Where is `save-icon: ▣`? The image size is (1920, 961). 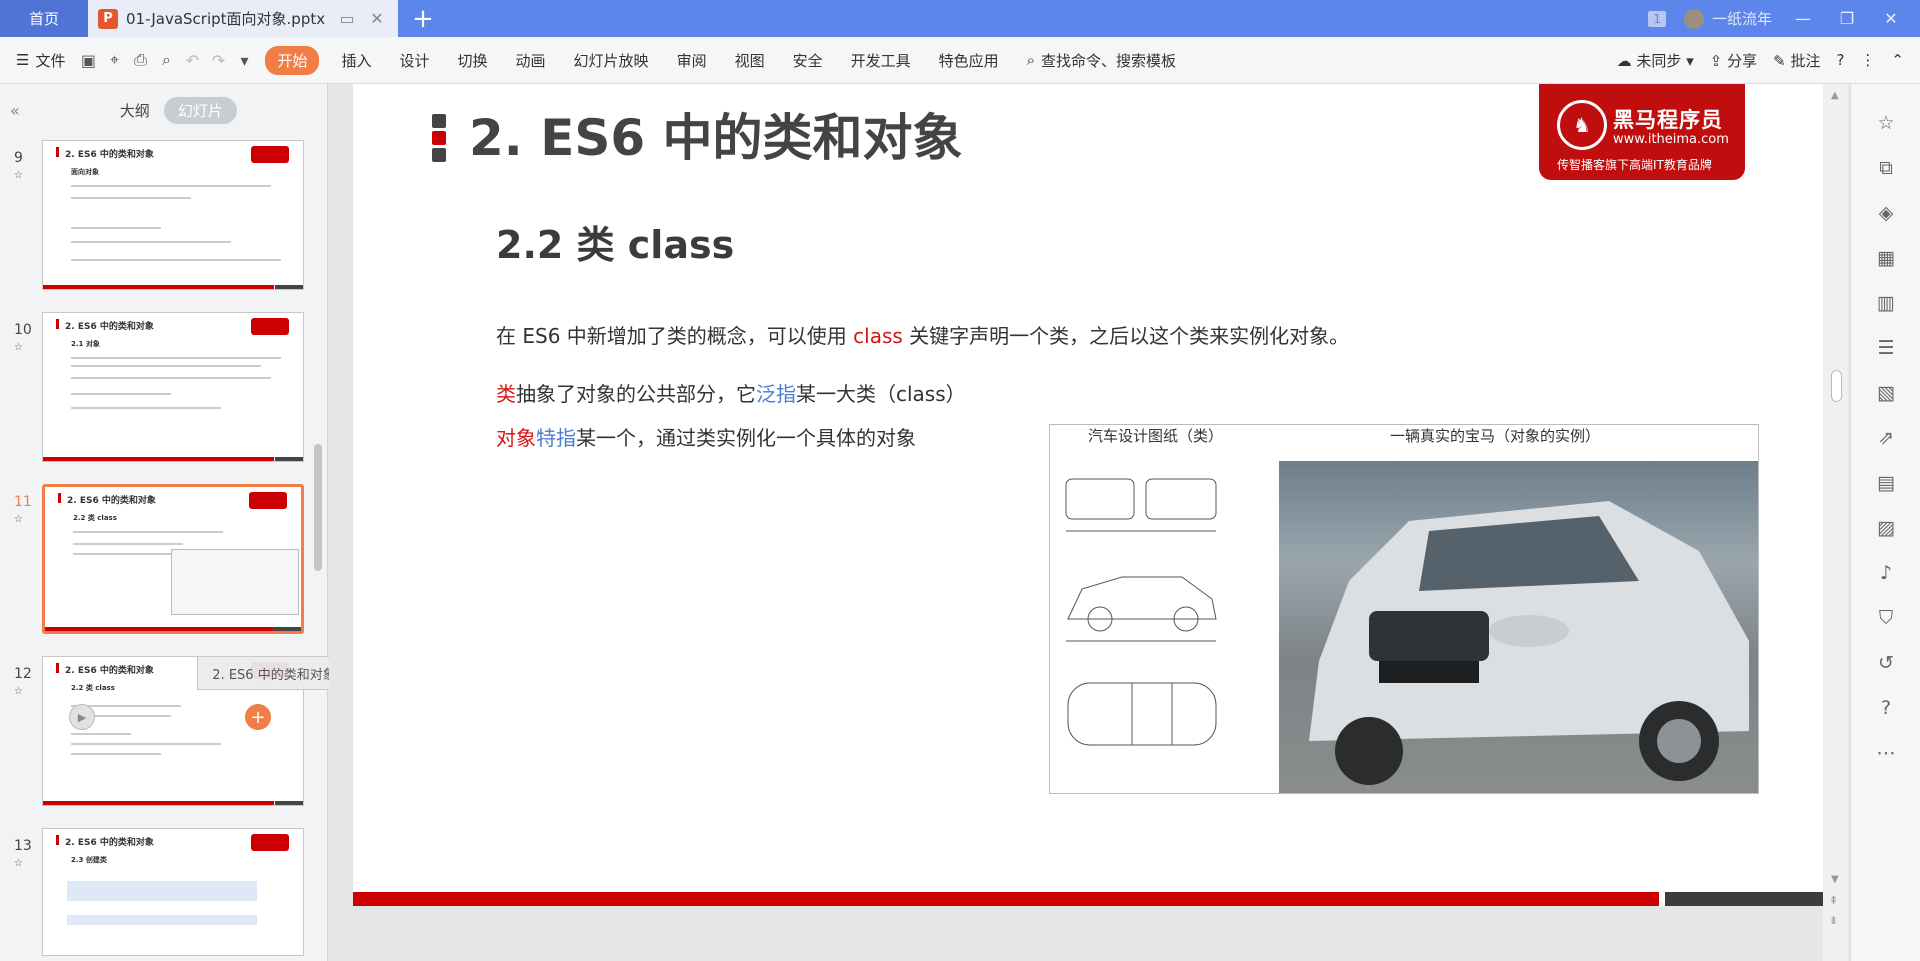
save-icon: ▣ is located at coordinates (88, 60).